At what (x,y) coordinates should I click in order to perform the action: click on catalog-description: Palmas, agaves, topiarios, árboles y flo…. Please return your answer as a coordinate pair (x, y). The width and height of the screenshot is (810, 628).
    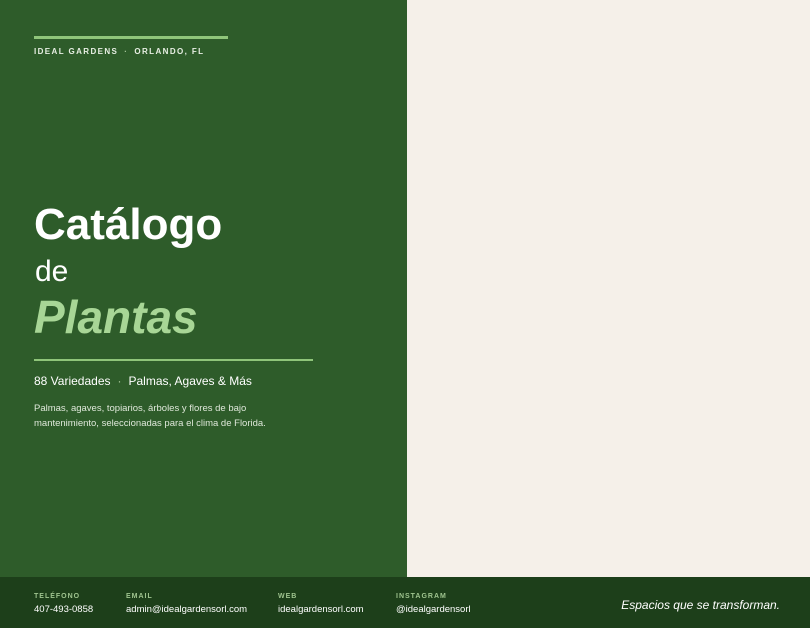
    Looking at the image, I should click on (150, 416).